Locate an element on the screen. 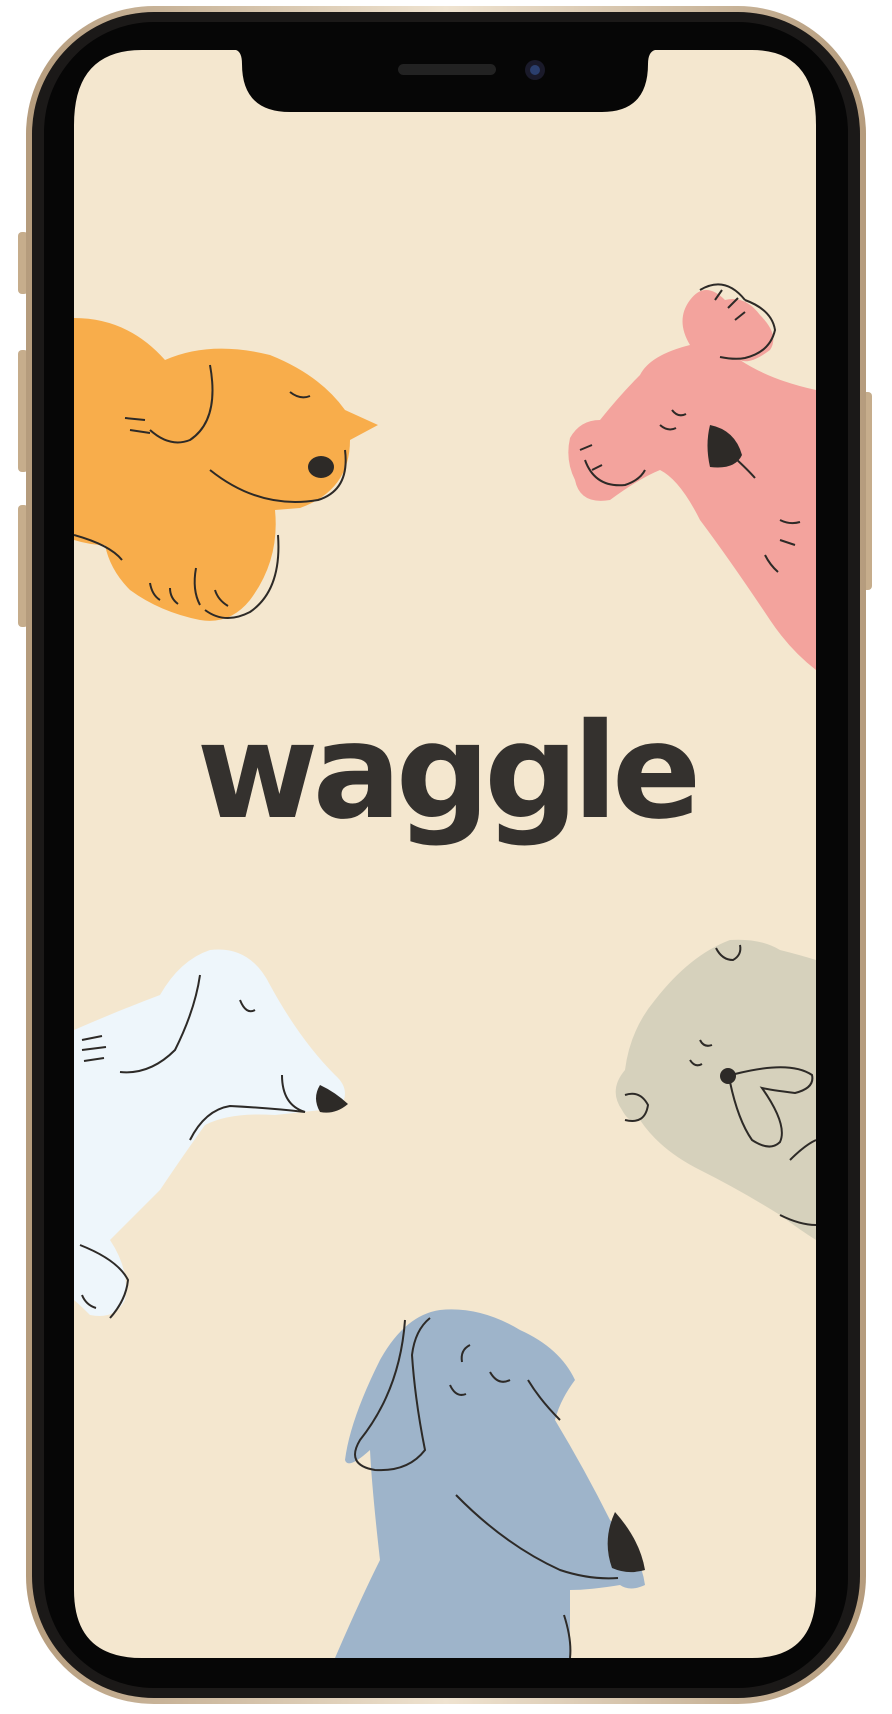  speaker-grille is located at coordinates (447, 69).